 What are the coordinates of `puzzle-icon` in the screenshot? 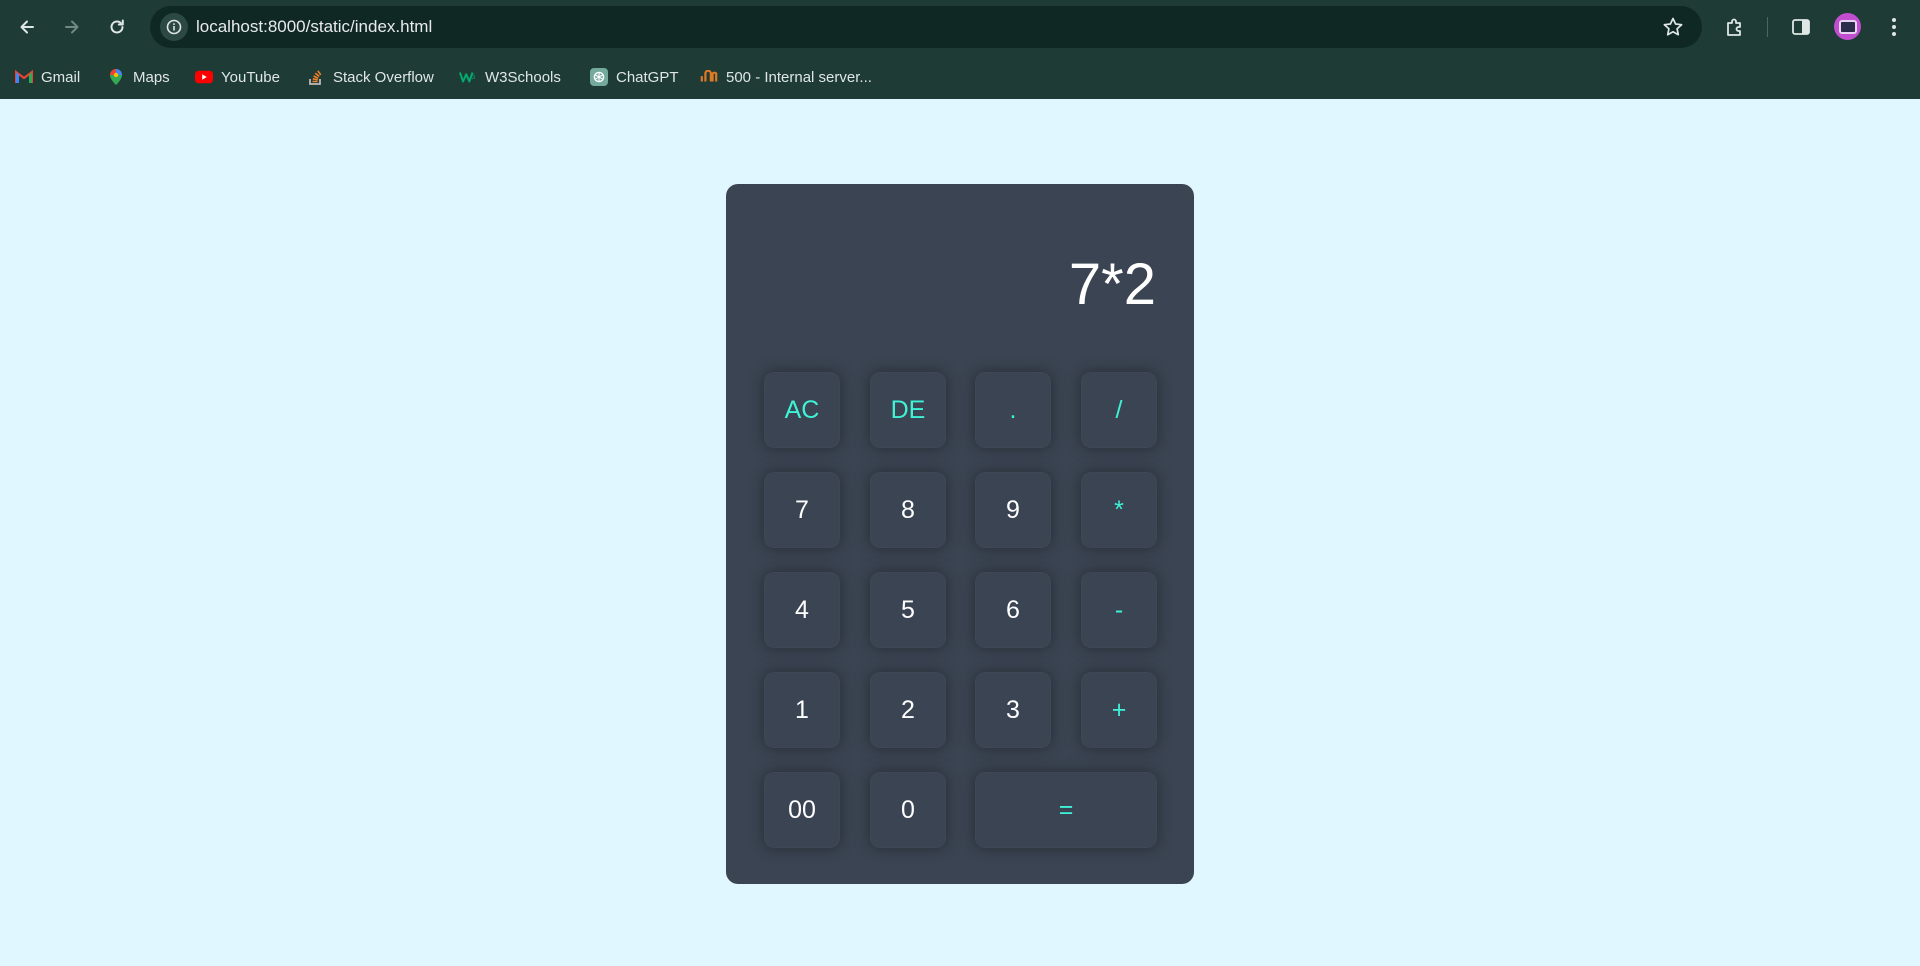 It's located at (1734, 27).